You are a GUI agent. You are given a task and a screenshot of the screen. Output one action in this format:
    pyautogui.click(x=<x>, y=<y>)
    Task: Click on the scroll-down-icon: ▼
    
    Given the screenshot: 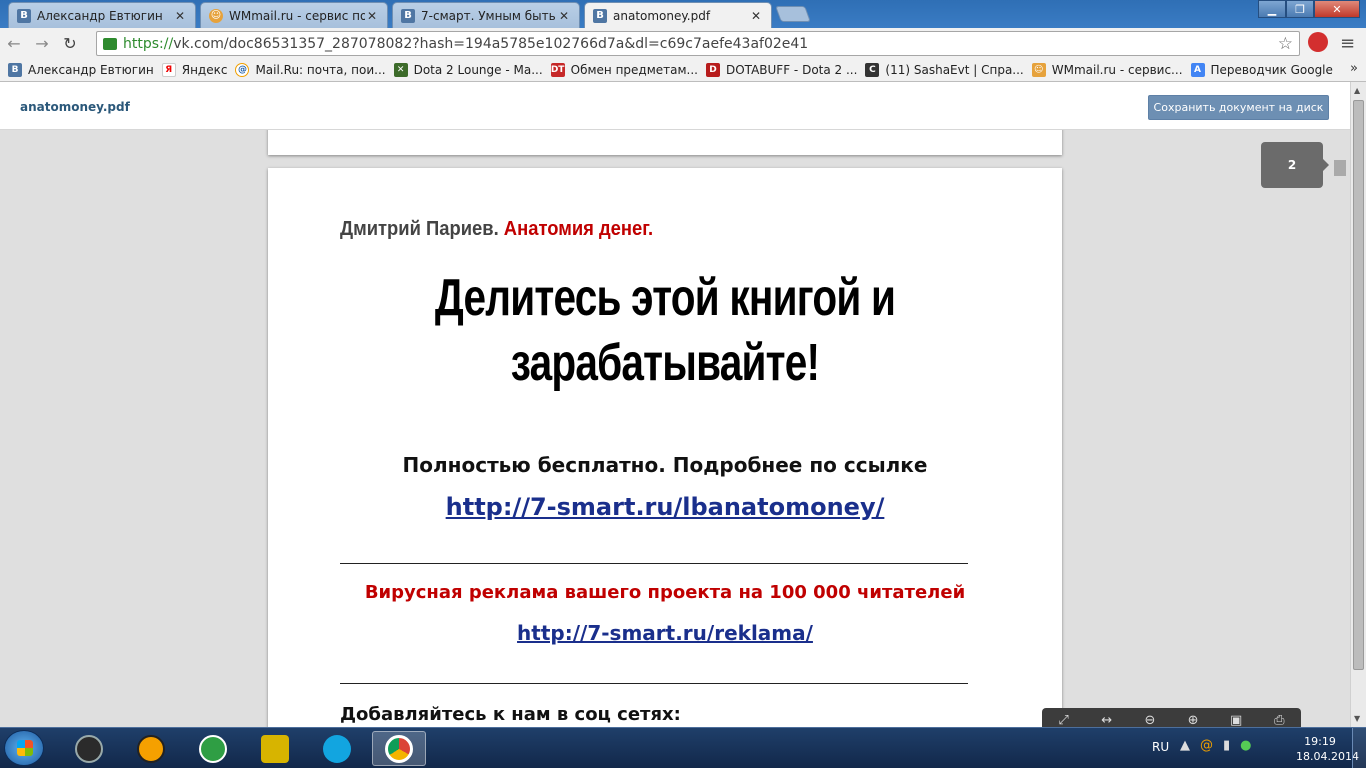 What is the action you would take?
    pyautogui.click(x=1357, y=718)
    